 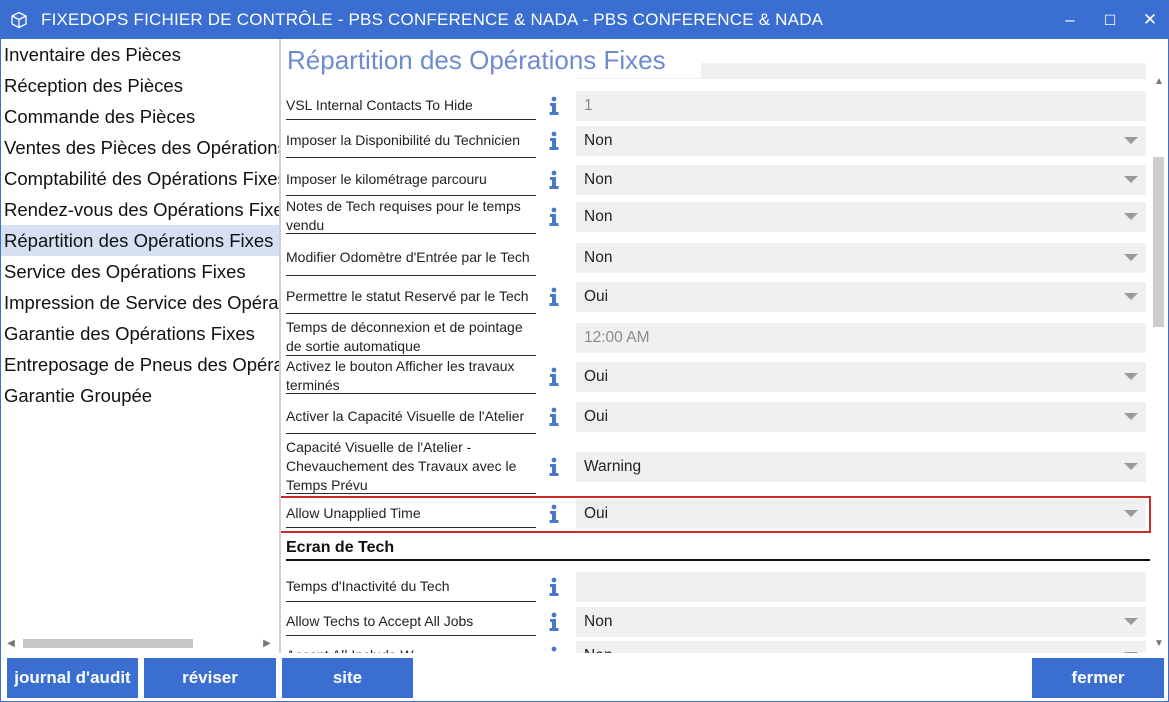 I want to click on sidebar-item: Commande des Pièces, so click(x=140, y=116).